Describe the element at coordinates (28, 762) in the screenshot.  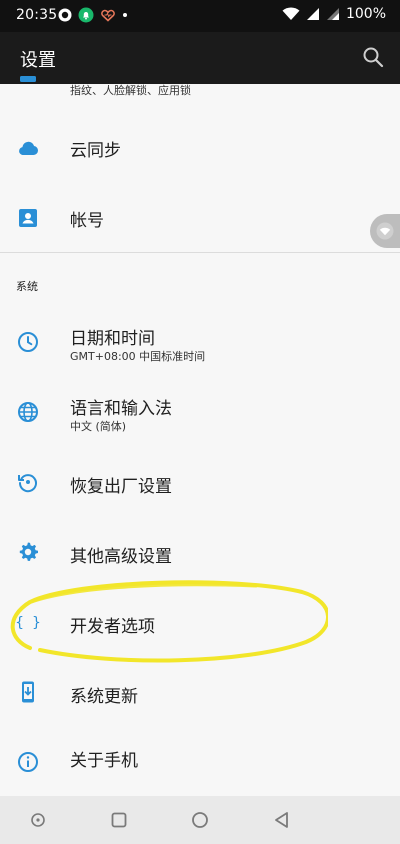
I see `info-icon` at that location.